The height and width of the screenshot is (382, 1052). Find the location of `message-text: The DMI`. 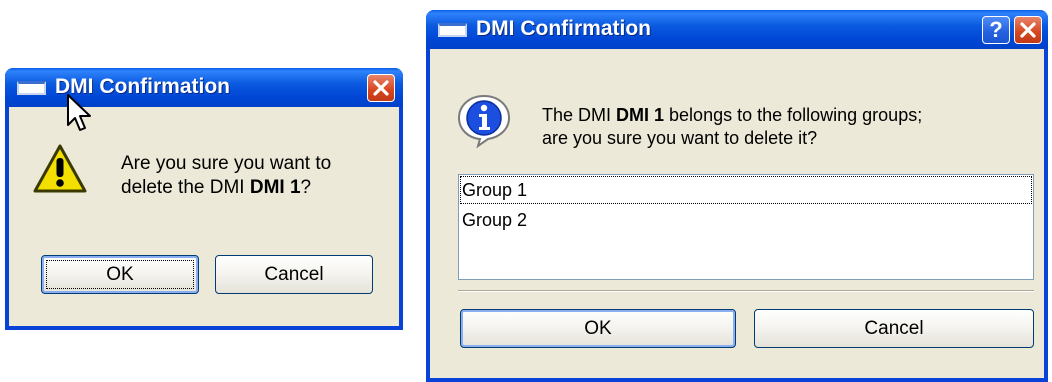

message-text: The DMI is located at coordinates (579, 115).